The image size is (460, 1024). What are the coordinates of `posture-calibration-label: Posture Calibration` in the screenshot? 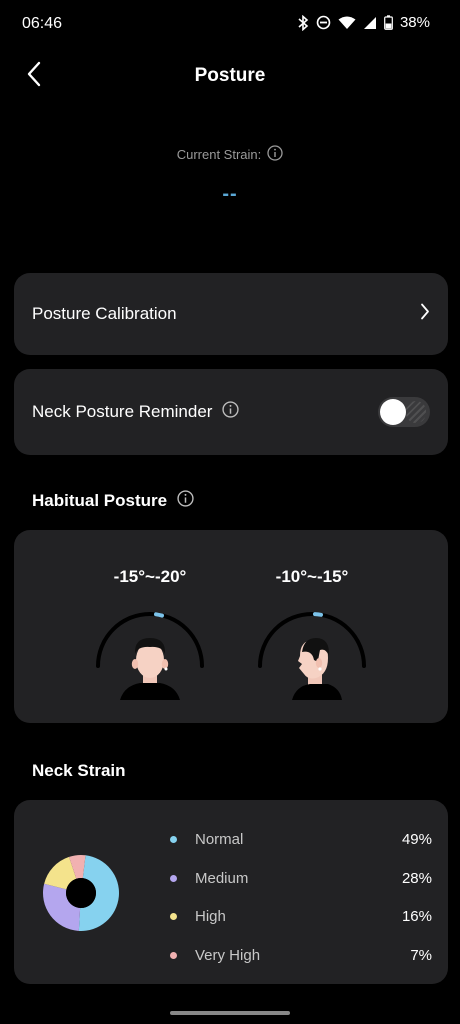 It's located at (104, 313).